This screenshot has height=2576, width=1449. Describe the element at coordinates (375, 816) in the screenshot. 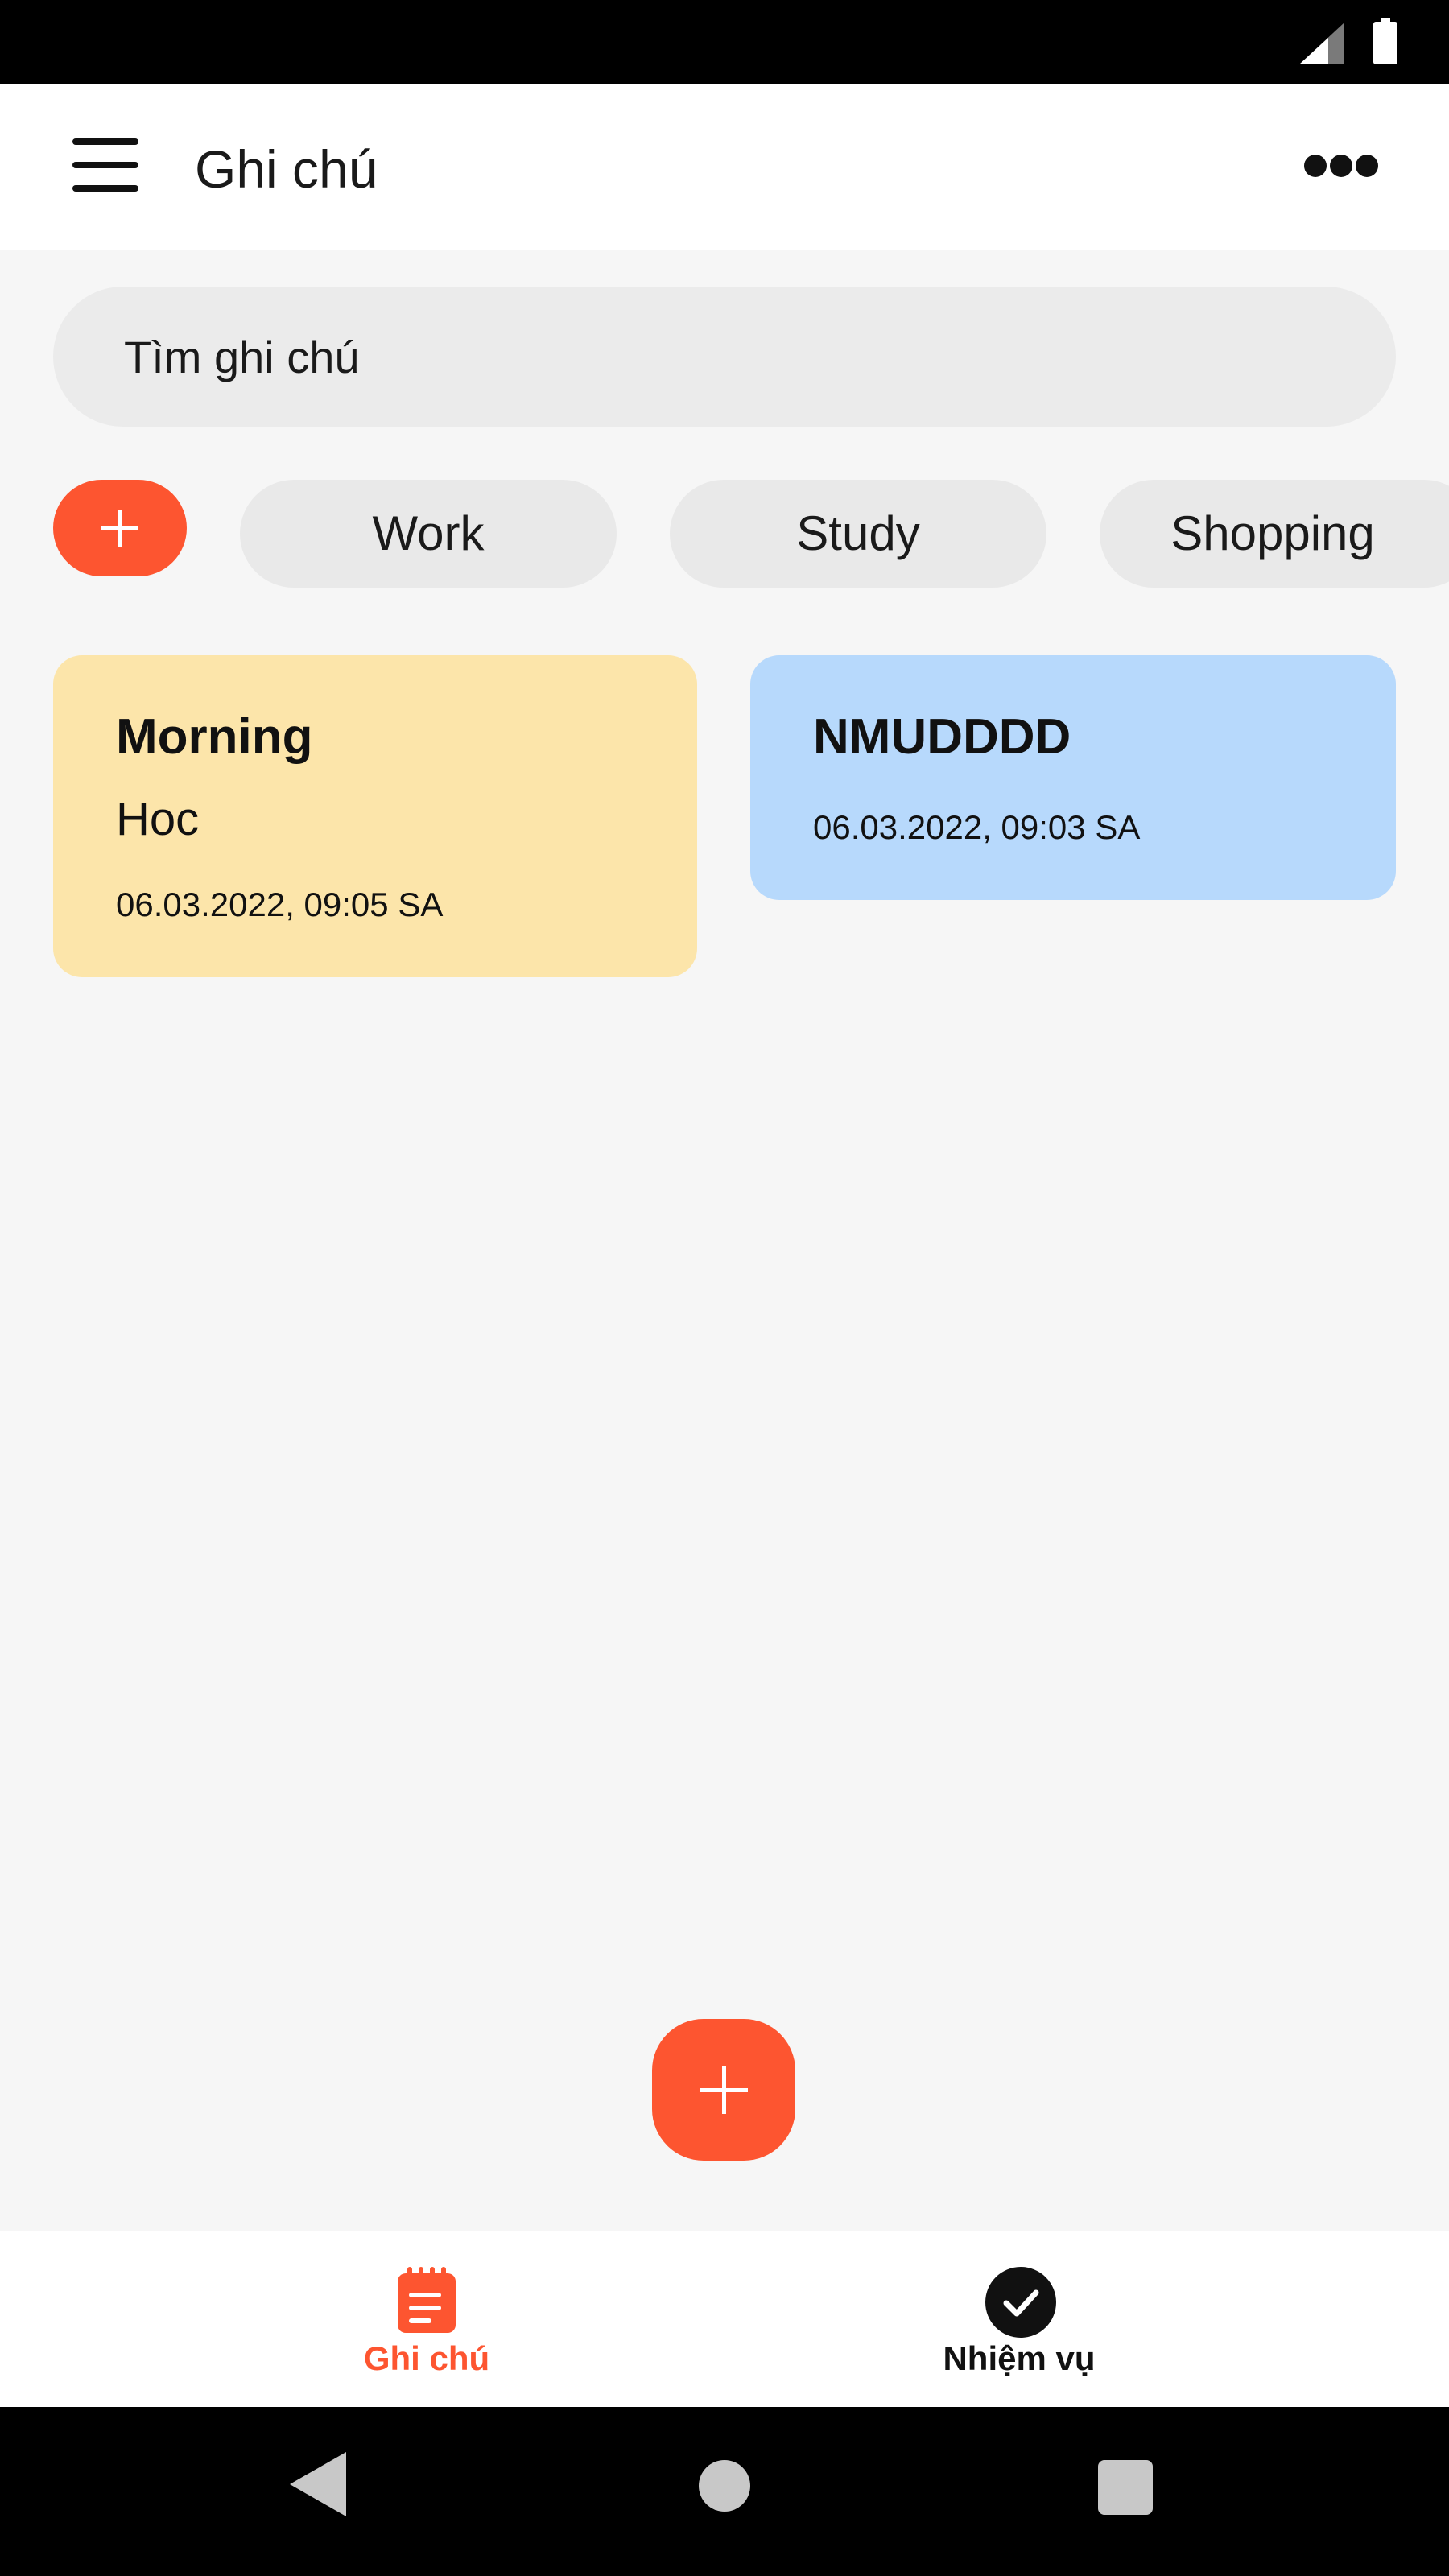

I see `note-card: Morning Hoc 06.03.2022, 09:05 SA` at that location.